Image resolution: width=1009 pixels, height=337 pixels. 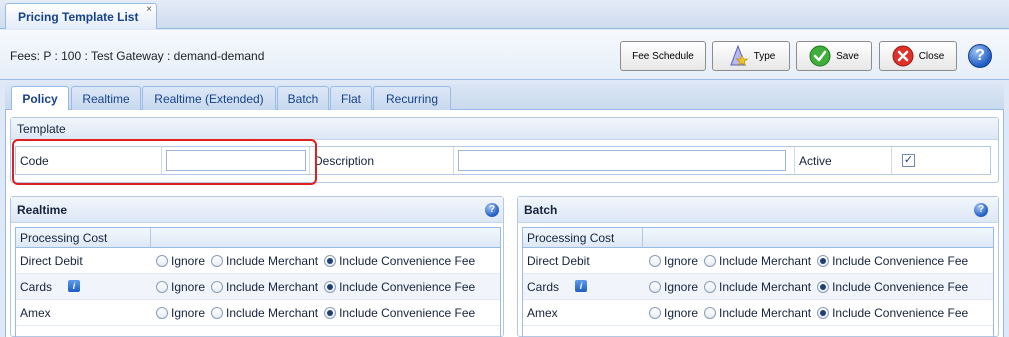 I want to click on type-button: Type, so click(x=751, y=56).